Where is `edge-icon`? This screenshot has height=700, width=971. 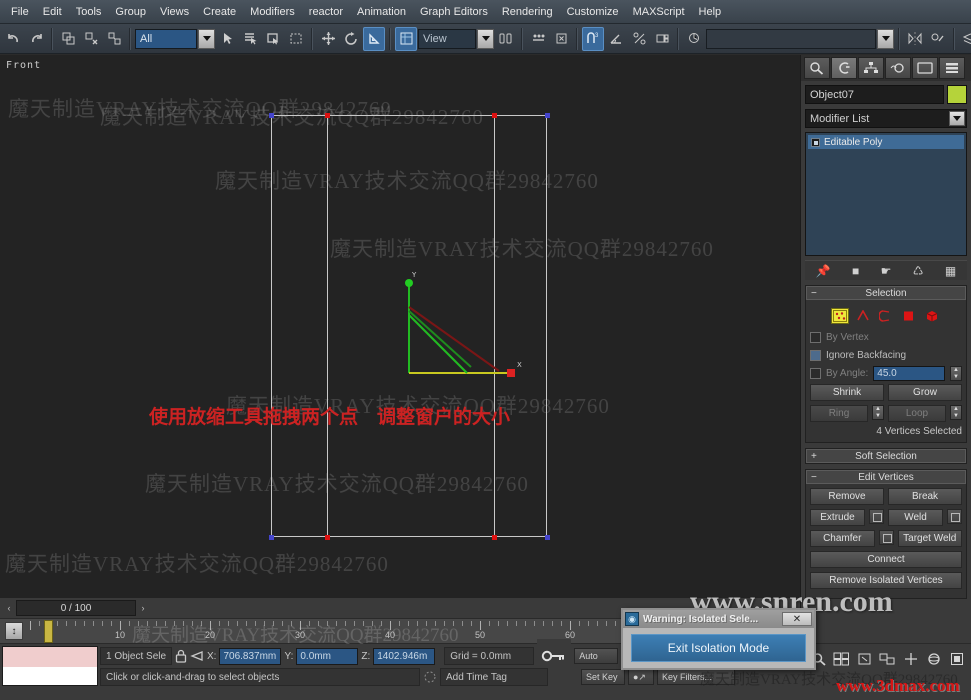
edge-icon is located at coordinates (863, 316).